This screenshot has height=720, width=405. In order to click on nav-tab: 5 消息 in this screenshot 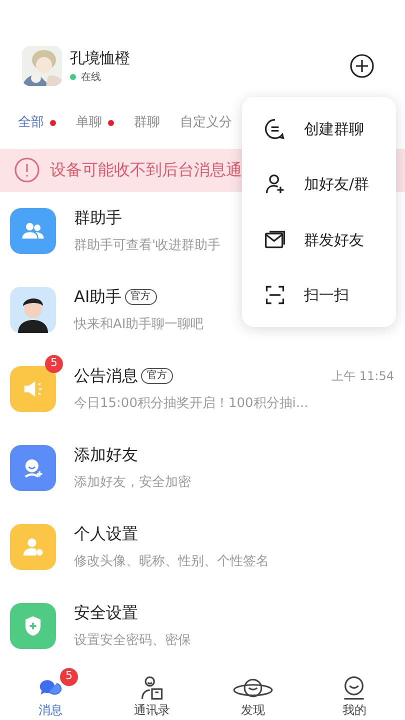, I will do `click(51, 692)`.